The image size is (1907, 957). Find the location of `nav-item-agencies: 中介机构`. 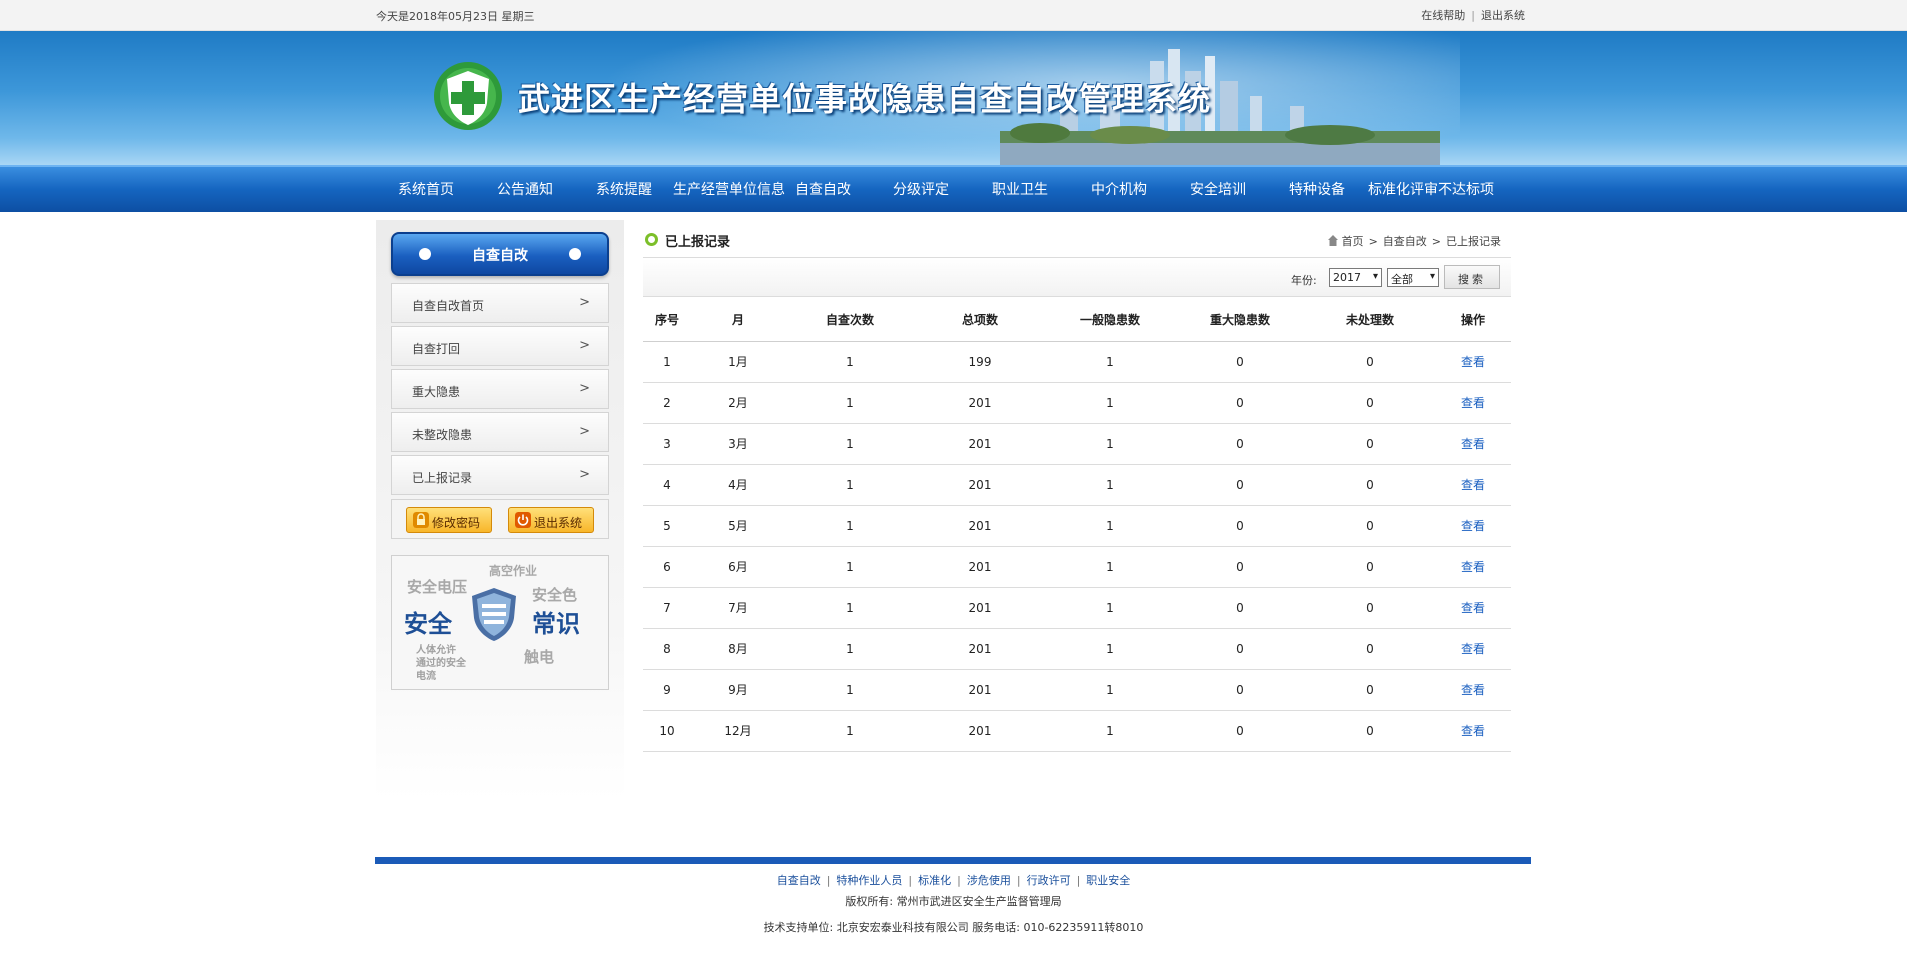

nav-item-agencies: 中介机构 is located at coordinates (1119, 189).